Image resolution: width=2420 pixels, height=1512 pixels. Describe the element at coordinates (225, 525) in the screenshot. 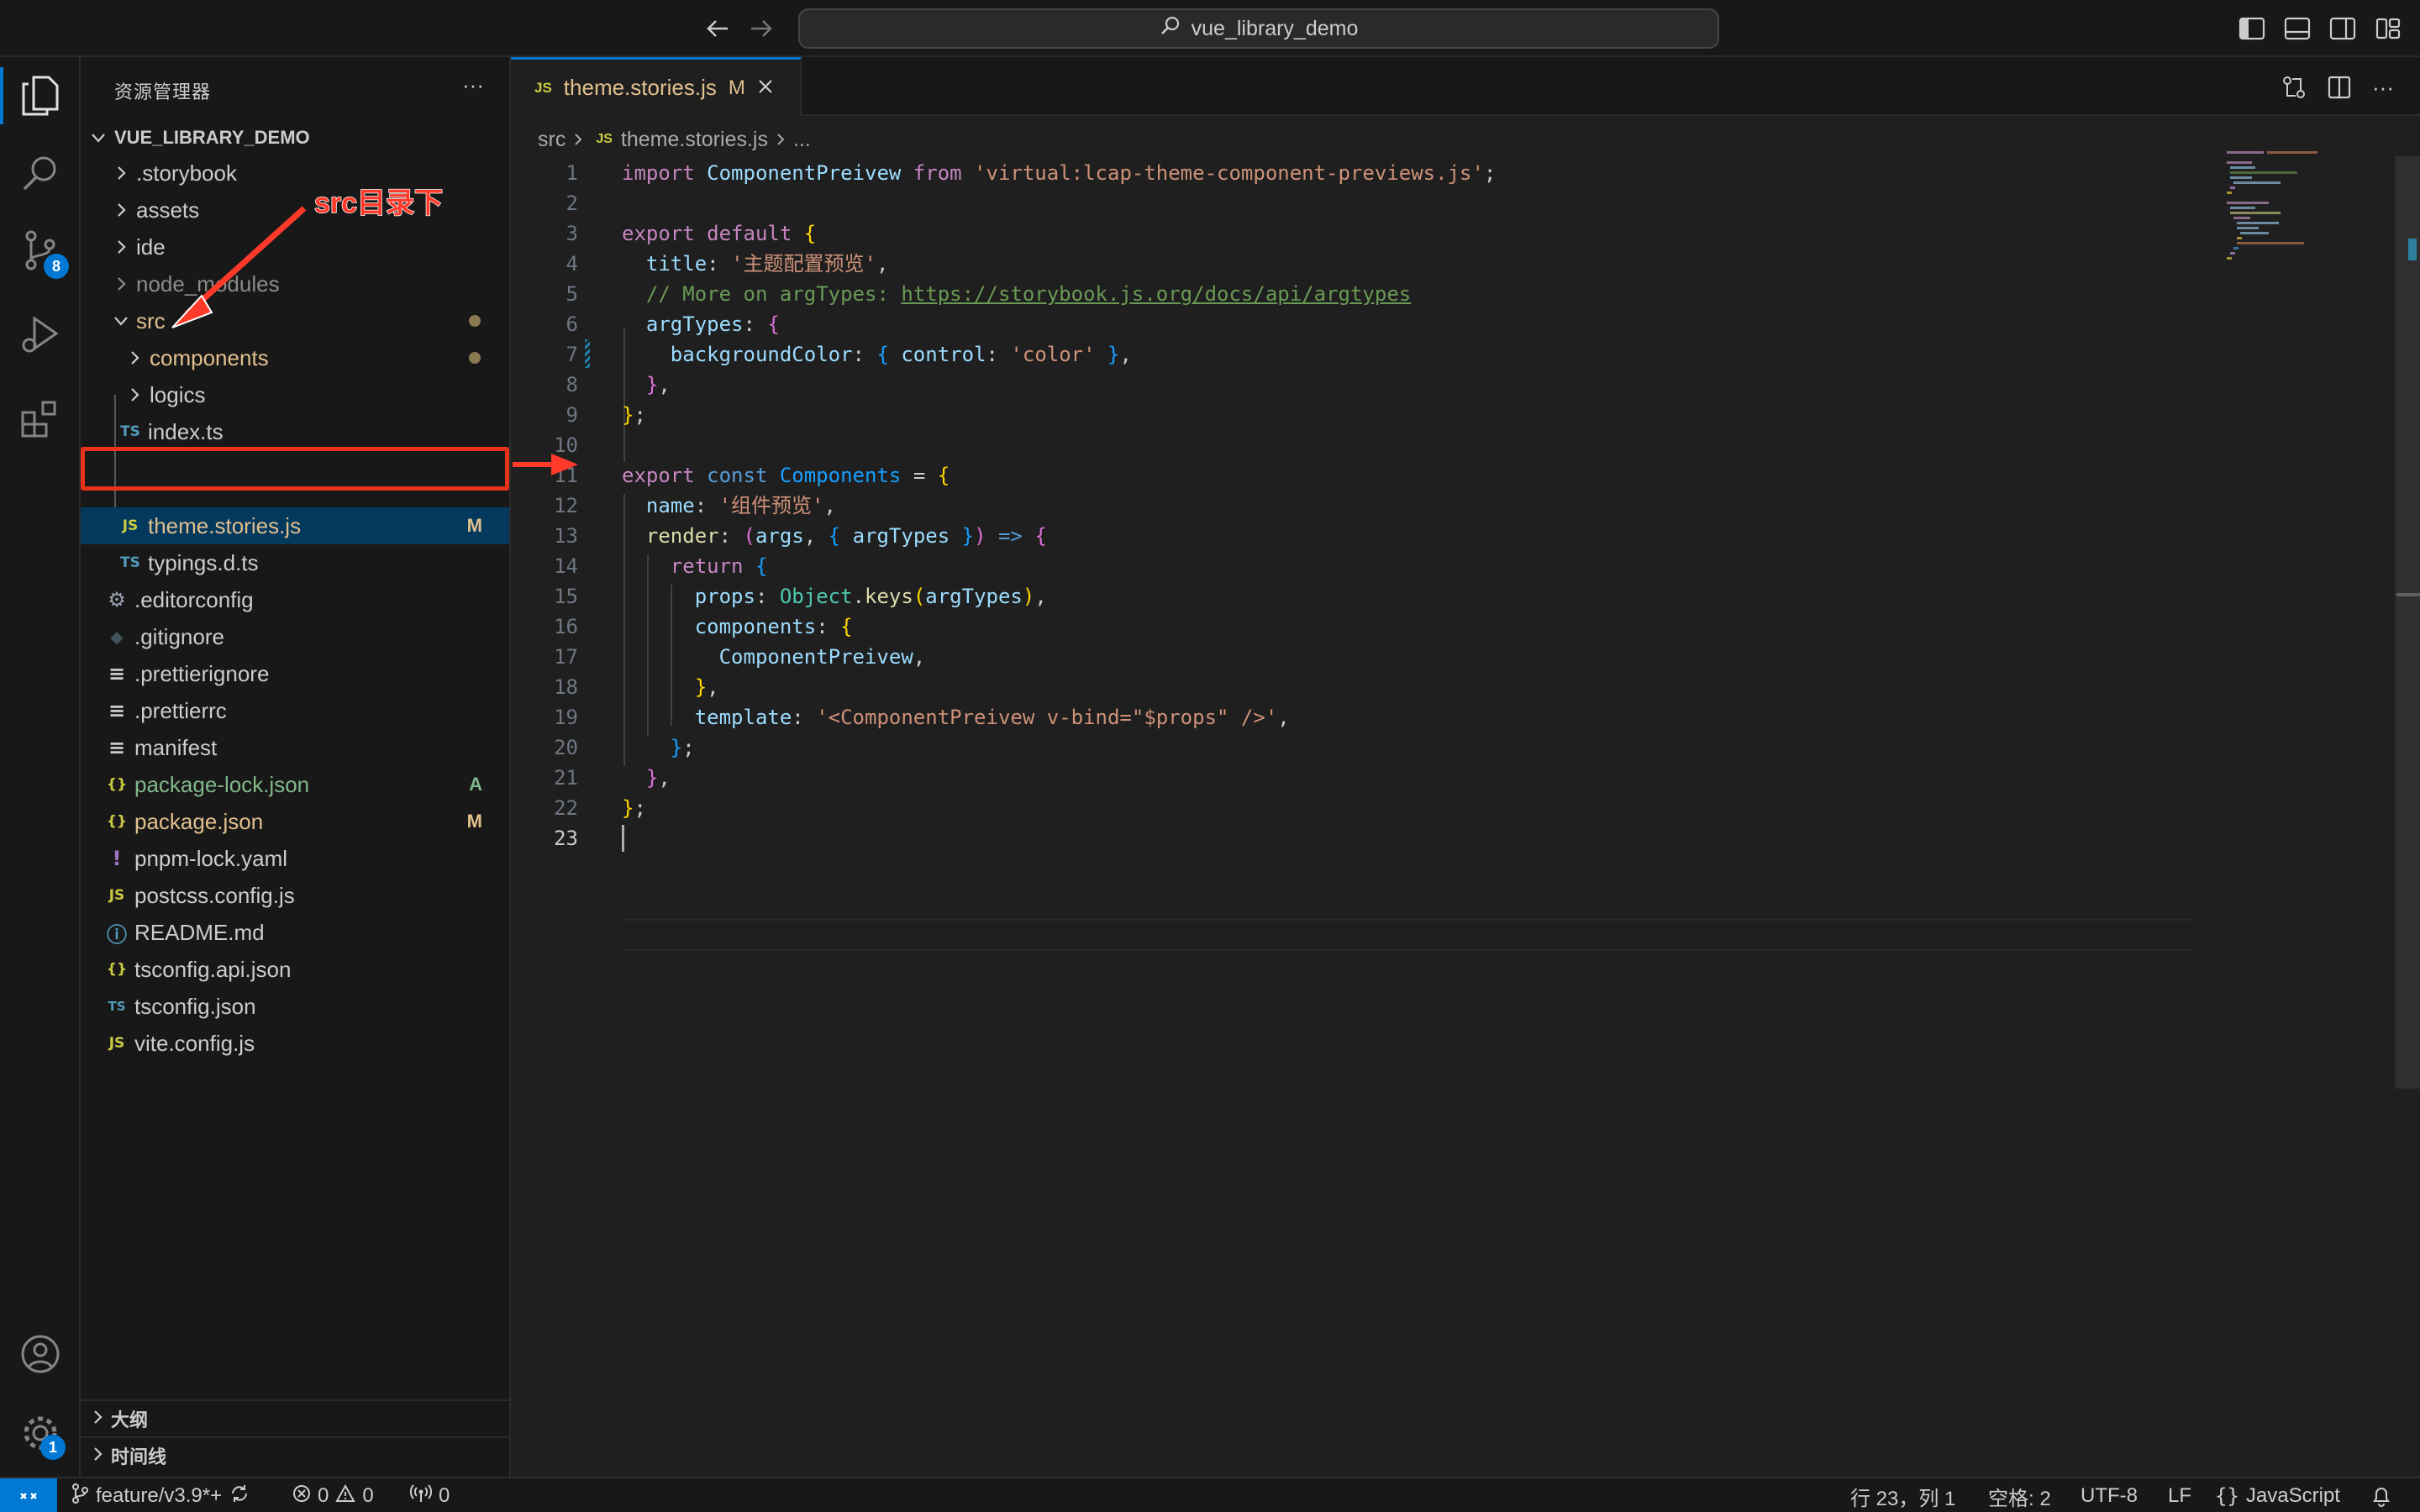

I see `tree-item-label: theme.stories.js` at that location.